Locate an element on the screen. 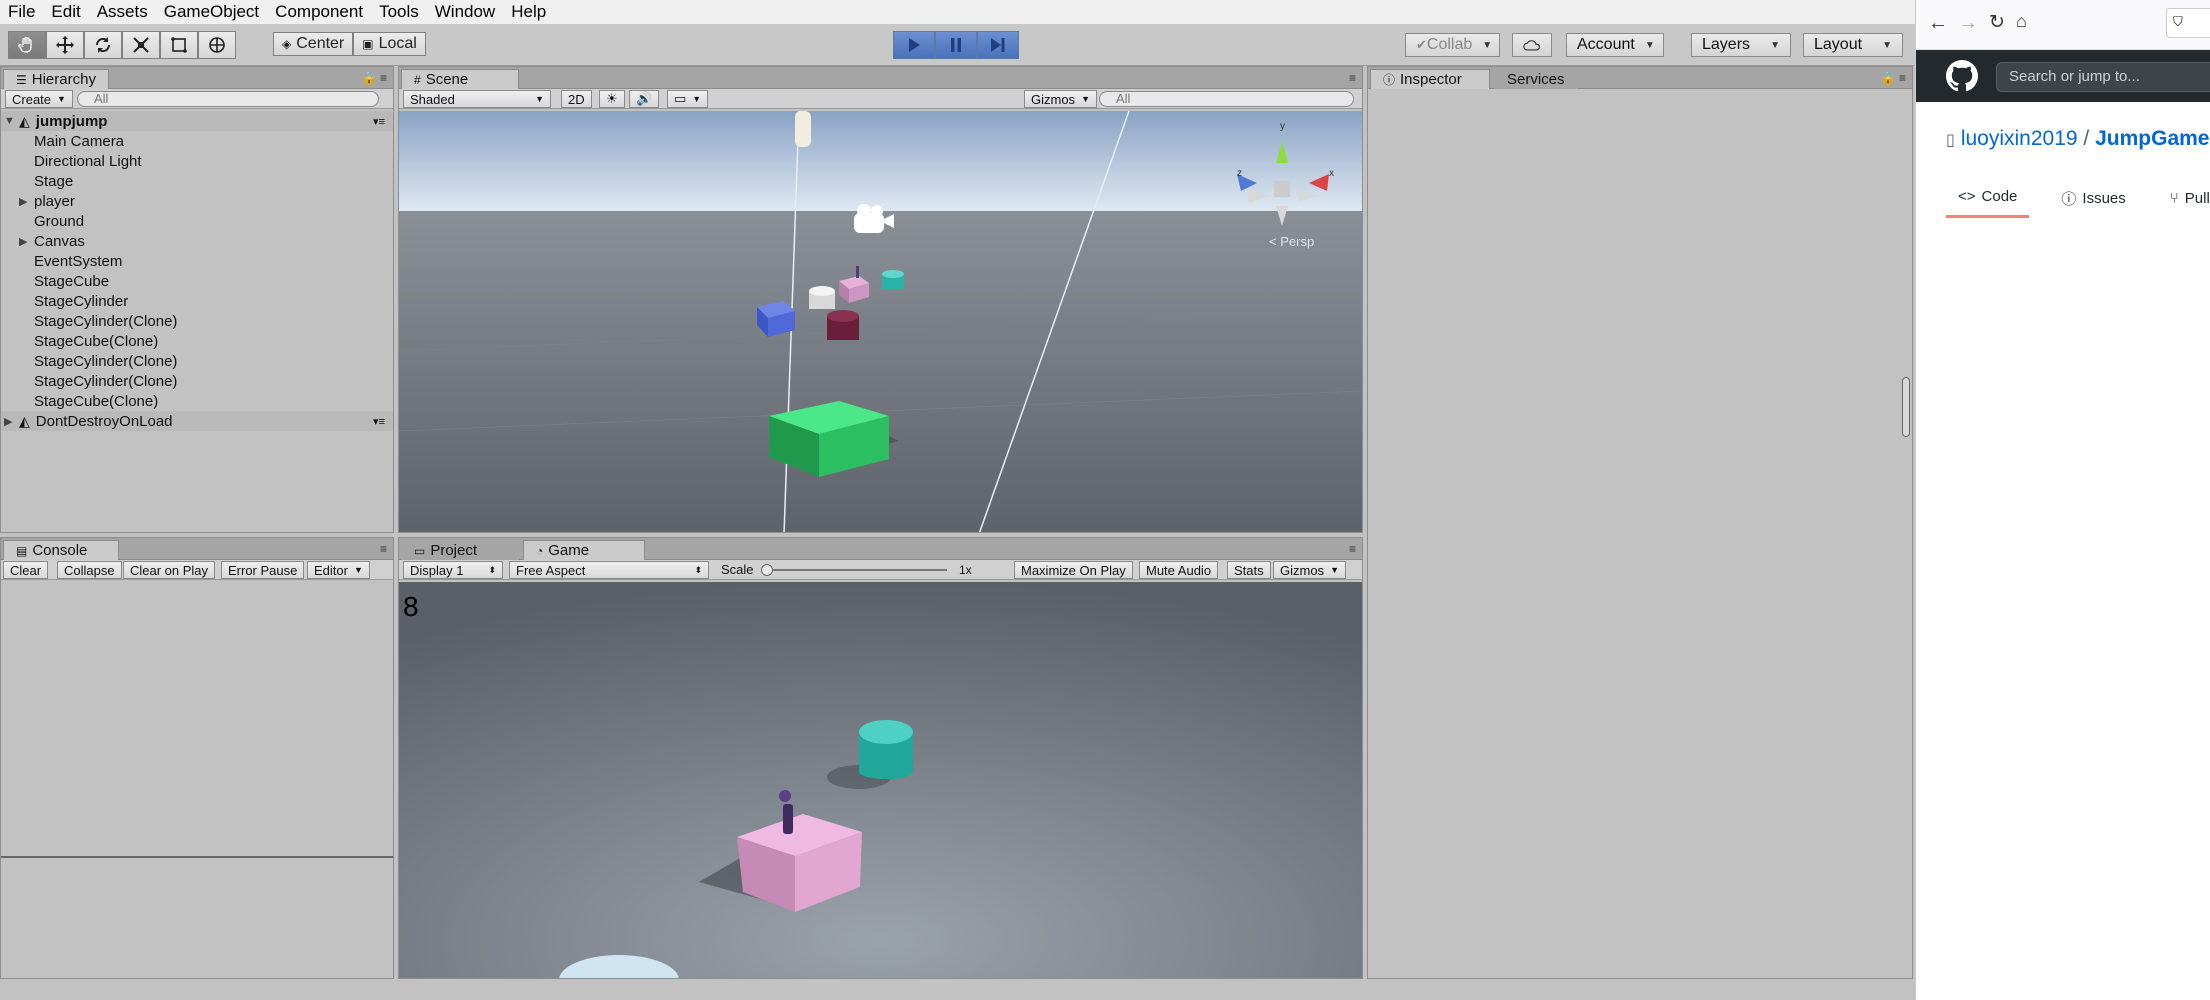 The image size is (2210, 1000). tab-inspector: ⓘ Inspector is located at coordinates (1430, 79).